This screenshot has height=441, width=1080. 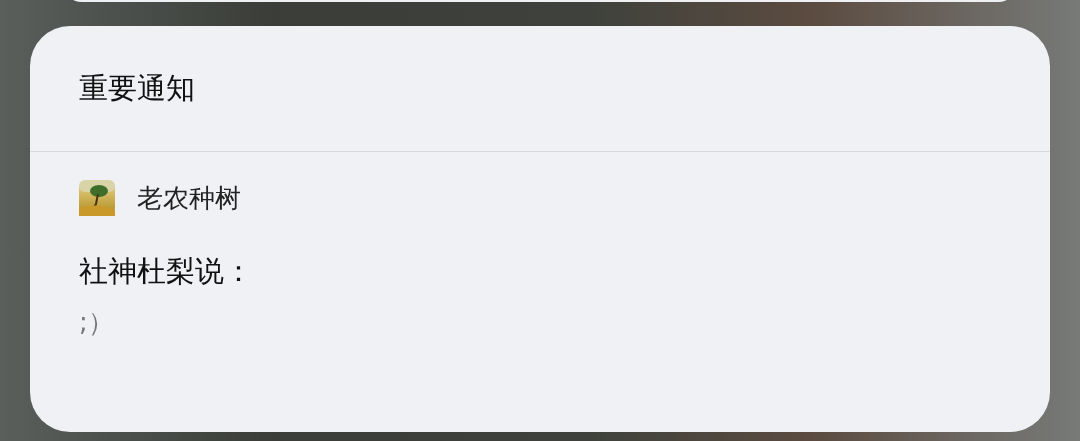 I want to click on app-name: 老农种树, so click(x=189, y=198).